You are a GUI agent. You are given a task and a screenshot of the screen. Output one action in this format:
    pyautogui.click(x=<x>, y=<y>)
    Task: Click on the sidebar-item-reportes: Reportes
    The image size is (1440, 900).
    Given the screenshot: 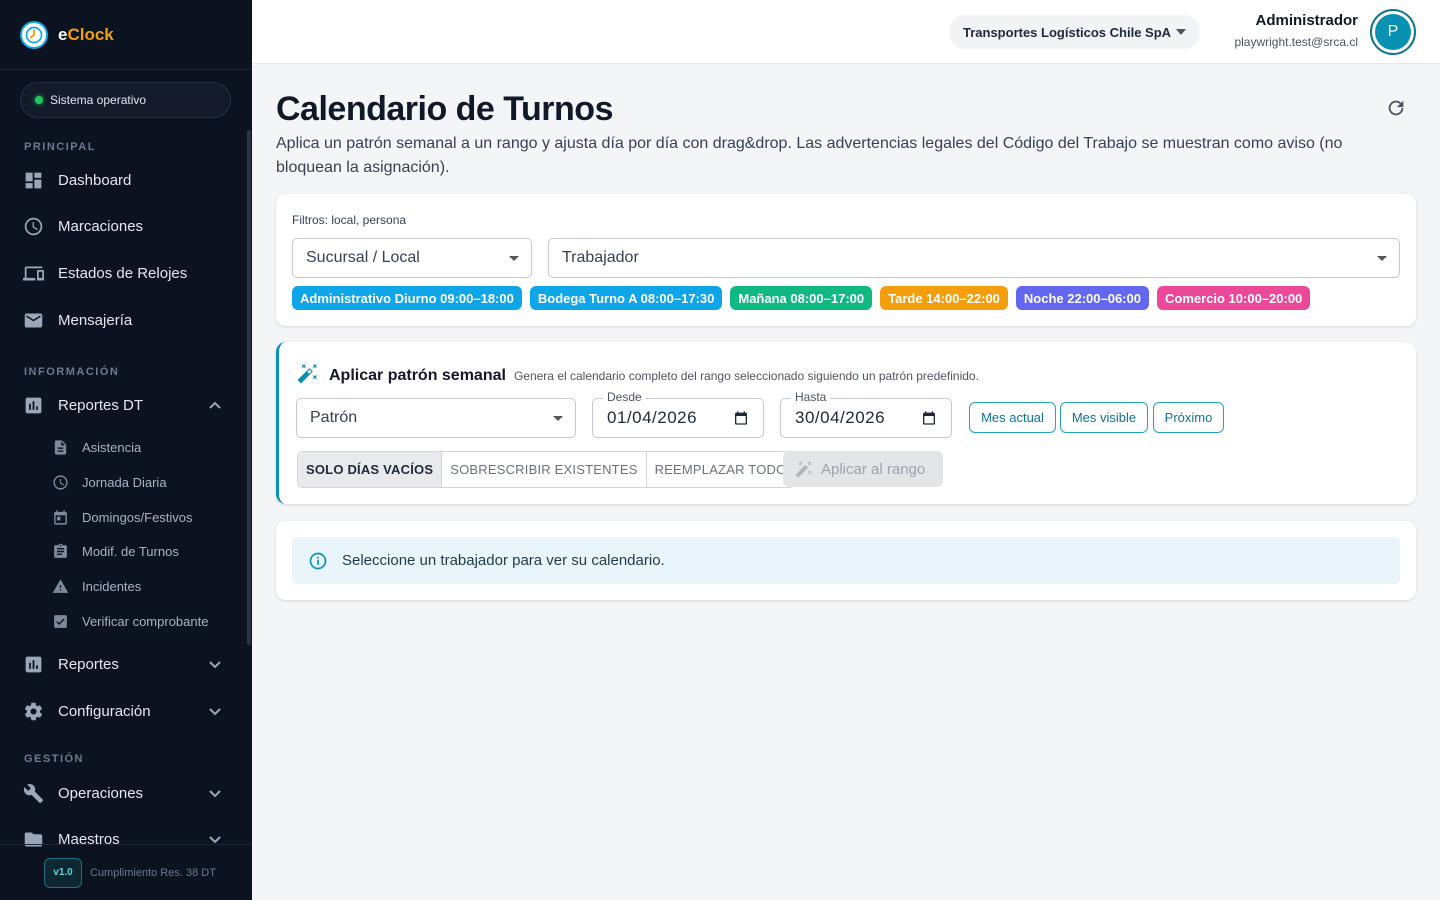 What is the action you would take?
    pyautogui.click(x=125, y=664)
    